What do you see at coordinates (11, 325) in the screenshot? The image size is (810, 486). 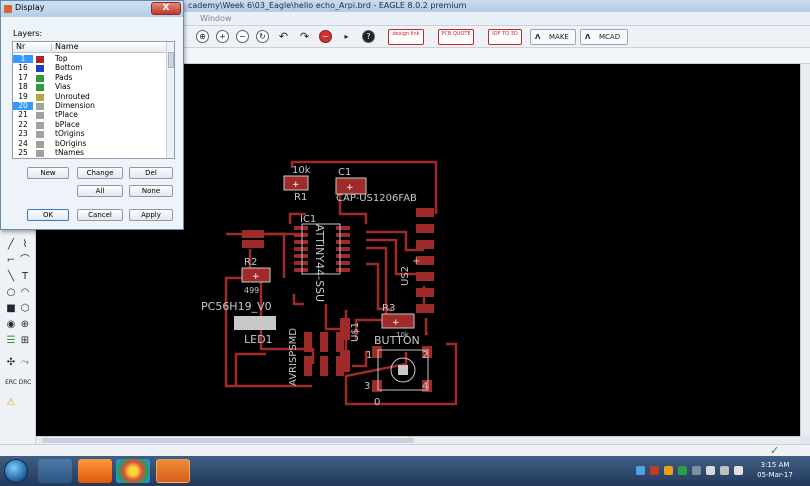 I see `via-icon: ◉` at bounding box center [11, 325].